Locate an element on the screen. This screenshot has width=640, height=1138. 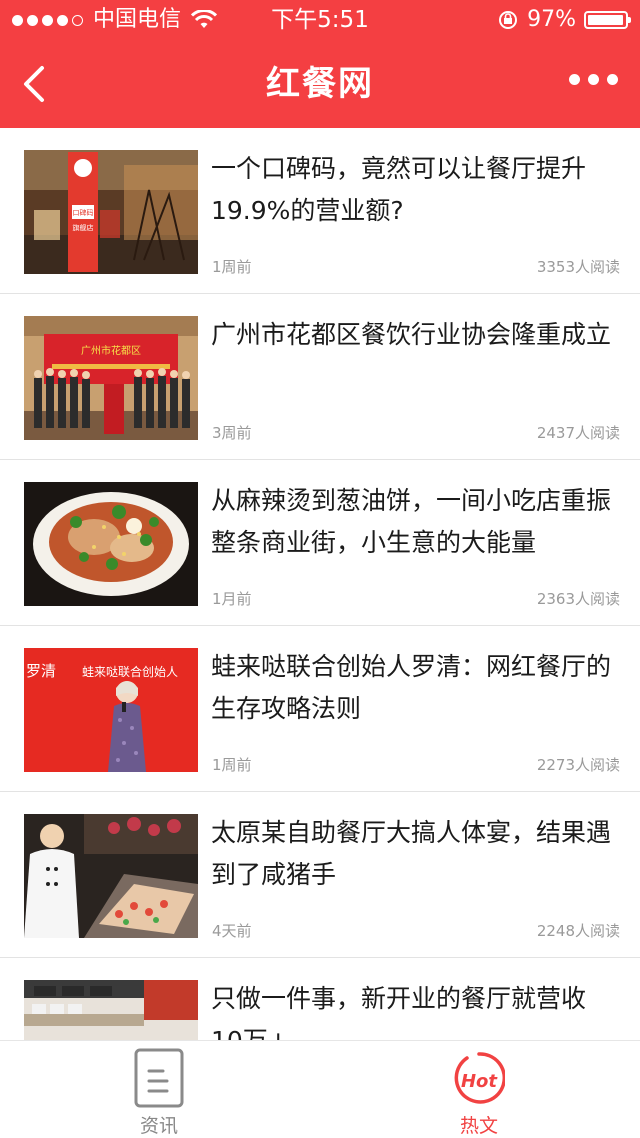
tab-news-label: 资讯 is located at coordinates (158, 1126).